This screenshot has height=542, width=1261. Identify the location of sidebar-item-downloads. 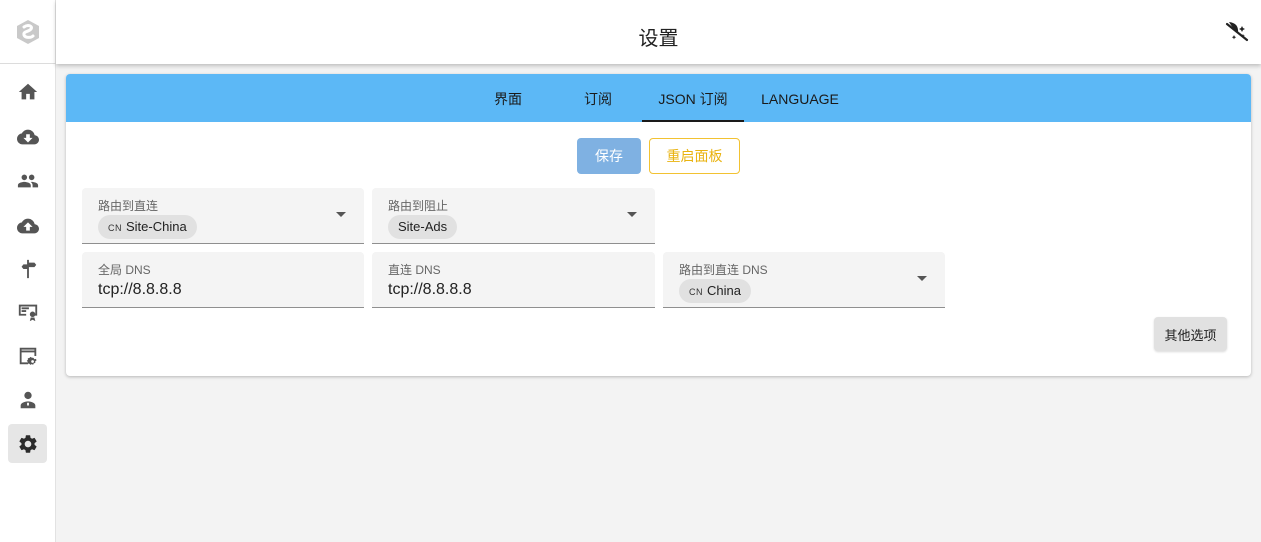
(27, 136).